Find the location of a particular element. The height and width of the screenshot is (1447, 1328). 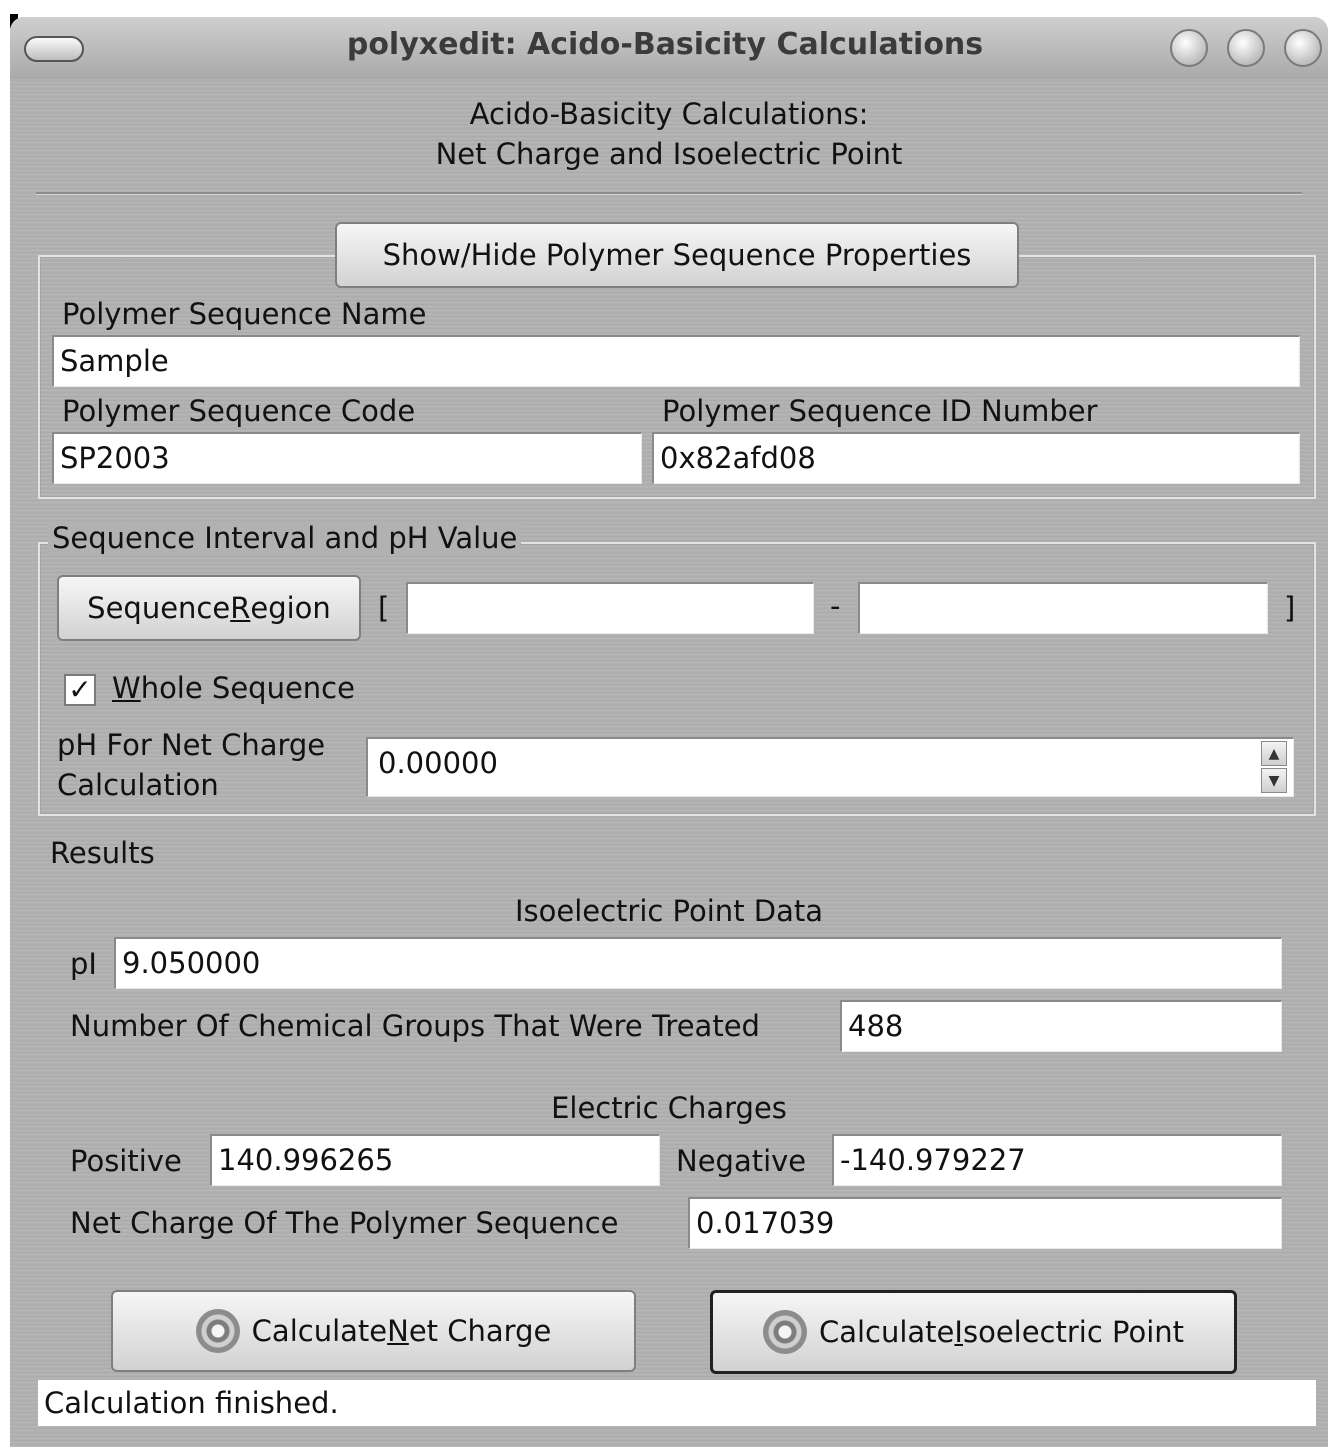

sequence-region-mnemonic: R is located at coordinates (240, 608).